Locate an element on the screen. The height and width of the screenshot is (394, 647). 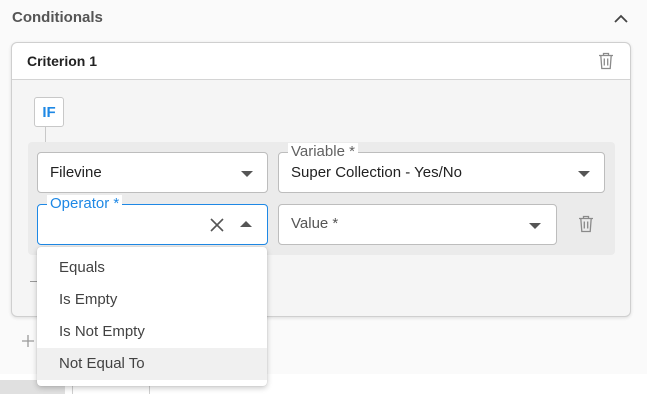
value-select: Value * is located at coordinates (417, 224).